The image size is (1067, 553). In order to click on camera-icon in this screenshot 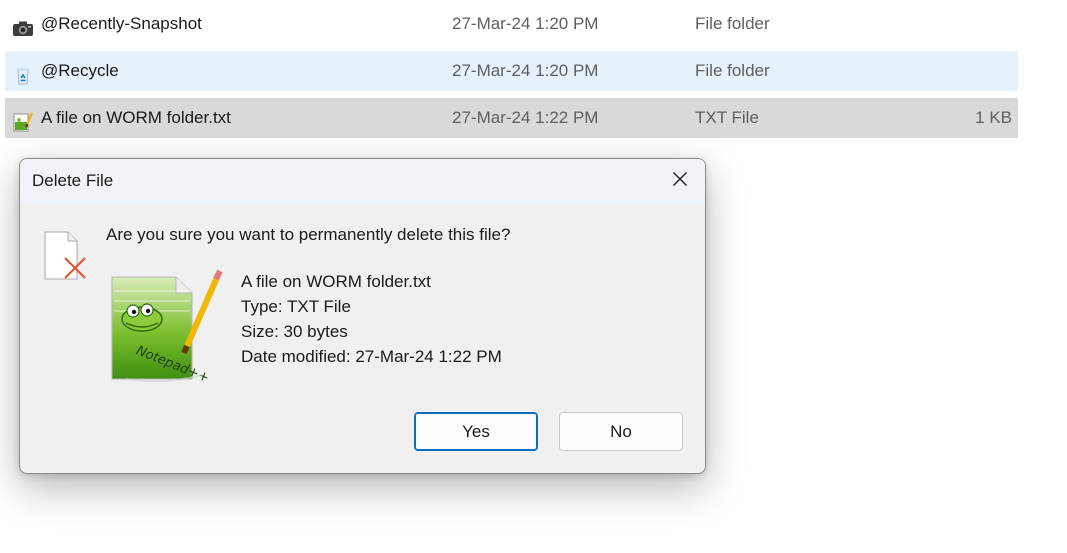, I will do `click(23, 25)`.